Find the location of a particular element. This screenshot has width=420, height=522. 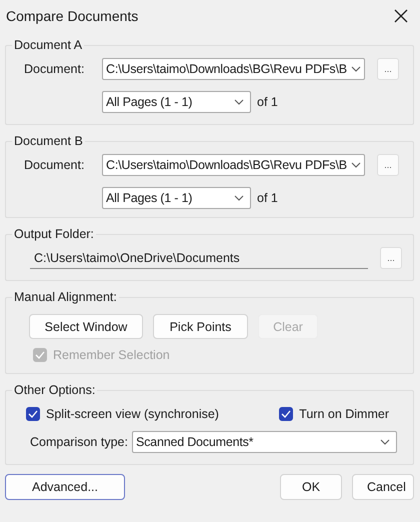

checkbox-label: Remember Selection is located at coordinates (111, 355).